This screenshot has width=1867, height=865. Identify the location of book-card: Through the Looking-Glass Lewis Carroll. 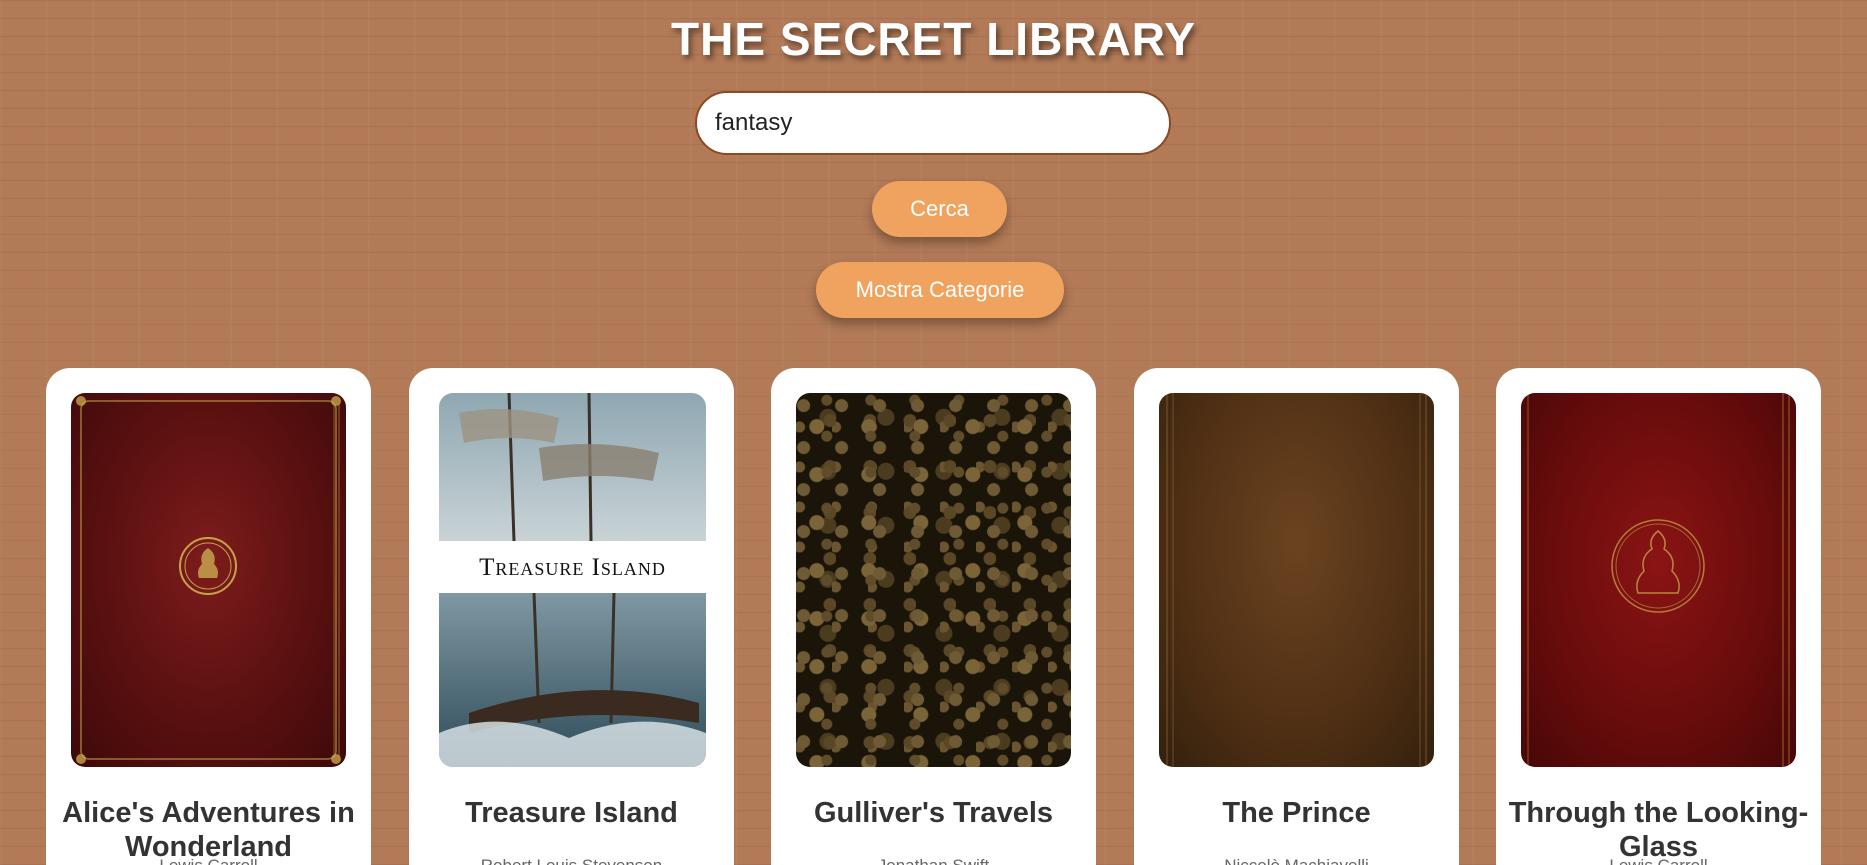
(1658, 616).